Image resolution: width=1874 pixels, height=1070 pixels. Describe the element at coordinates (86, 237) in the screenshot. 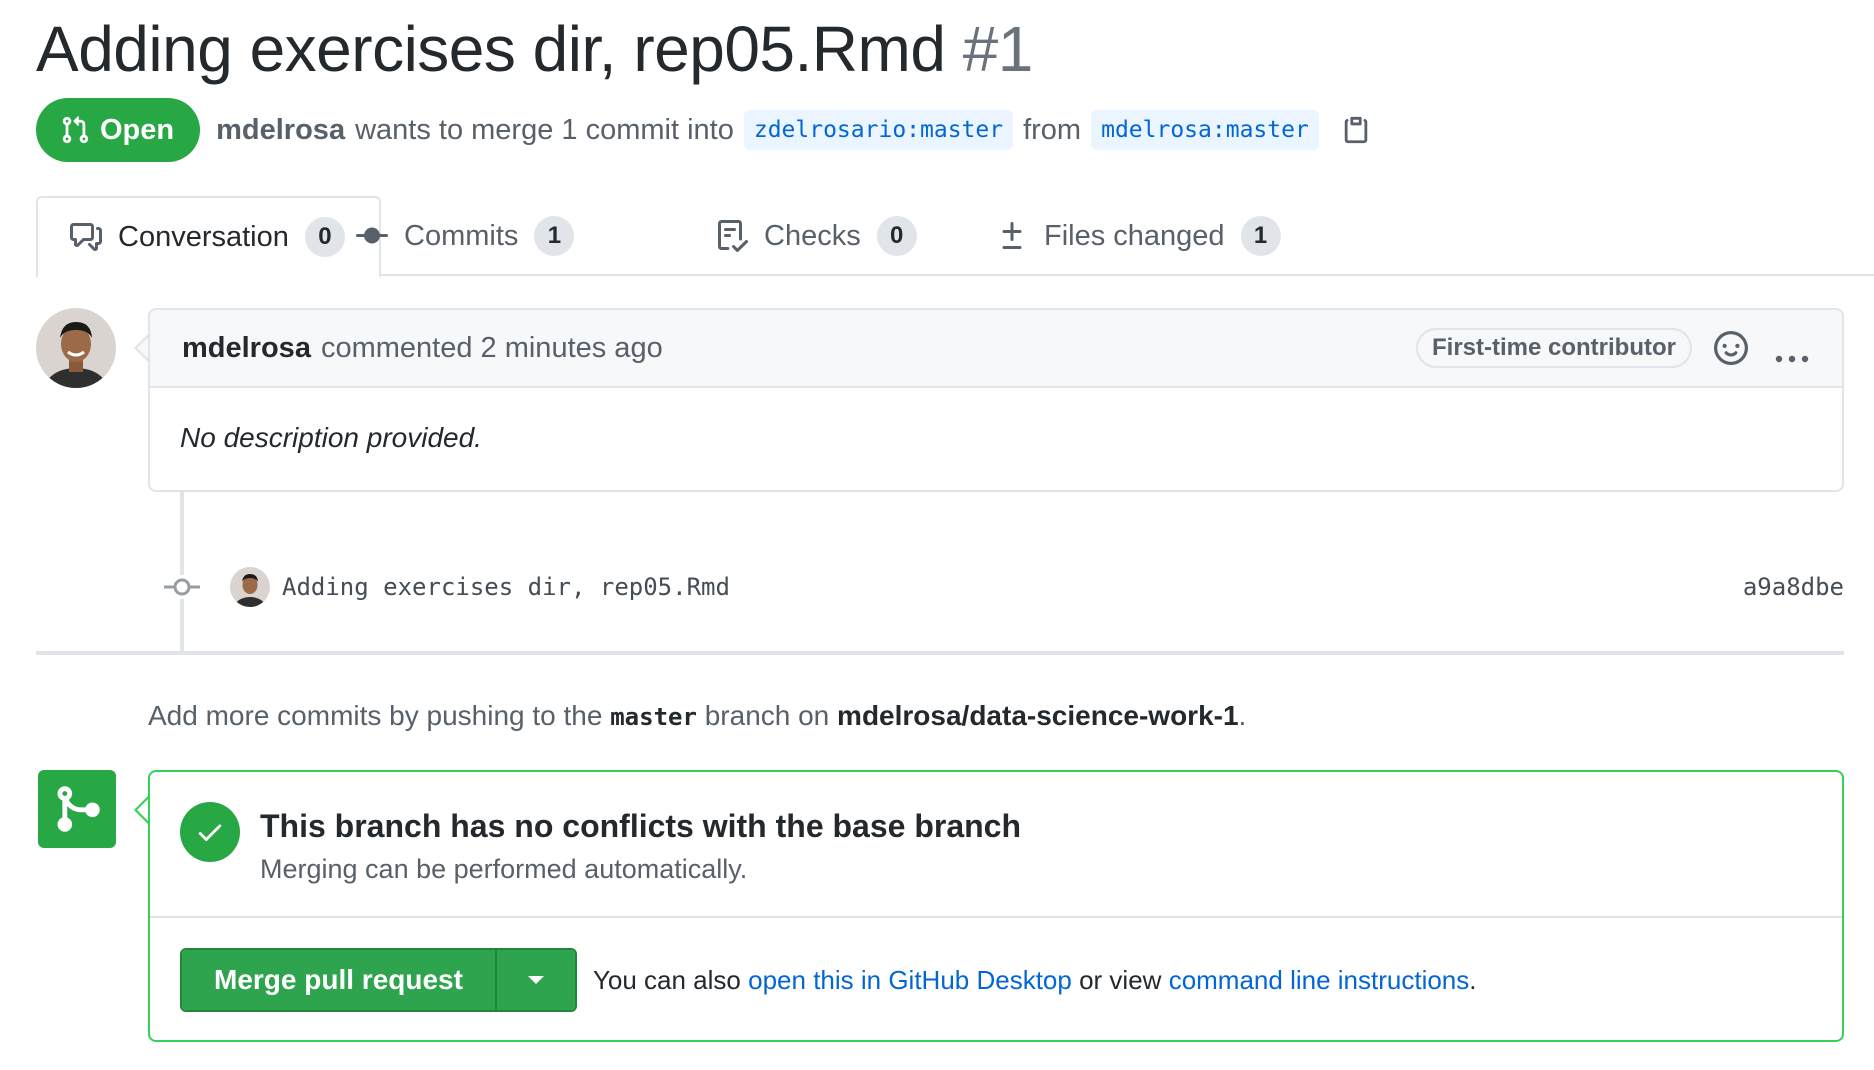

I see `comment-discussion-icon` at that location.